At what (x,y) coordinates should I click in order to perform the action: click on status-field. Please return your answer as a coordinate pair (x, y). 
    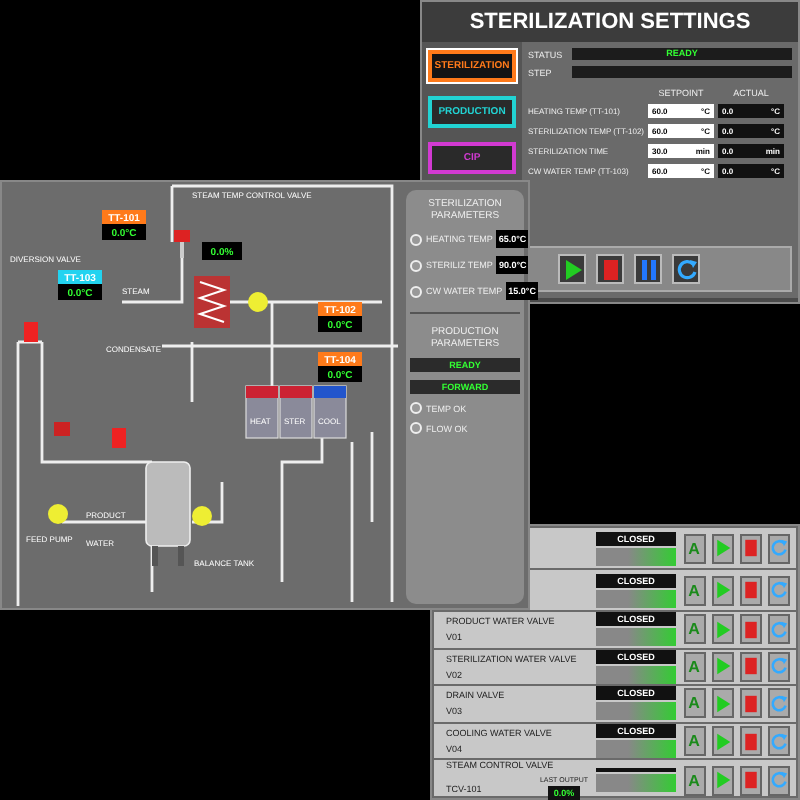
    Looking at the image, I should click on (636, 770).